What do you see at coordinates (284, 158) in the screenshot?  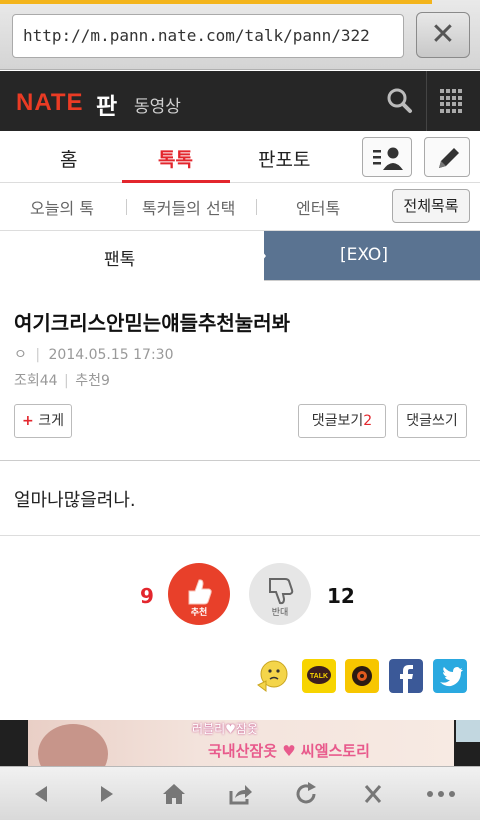 I see `tab-panphoto: 판포토` at bounding box center [284, 158].